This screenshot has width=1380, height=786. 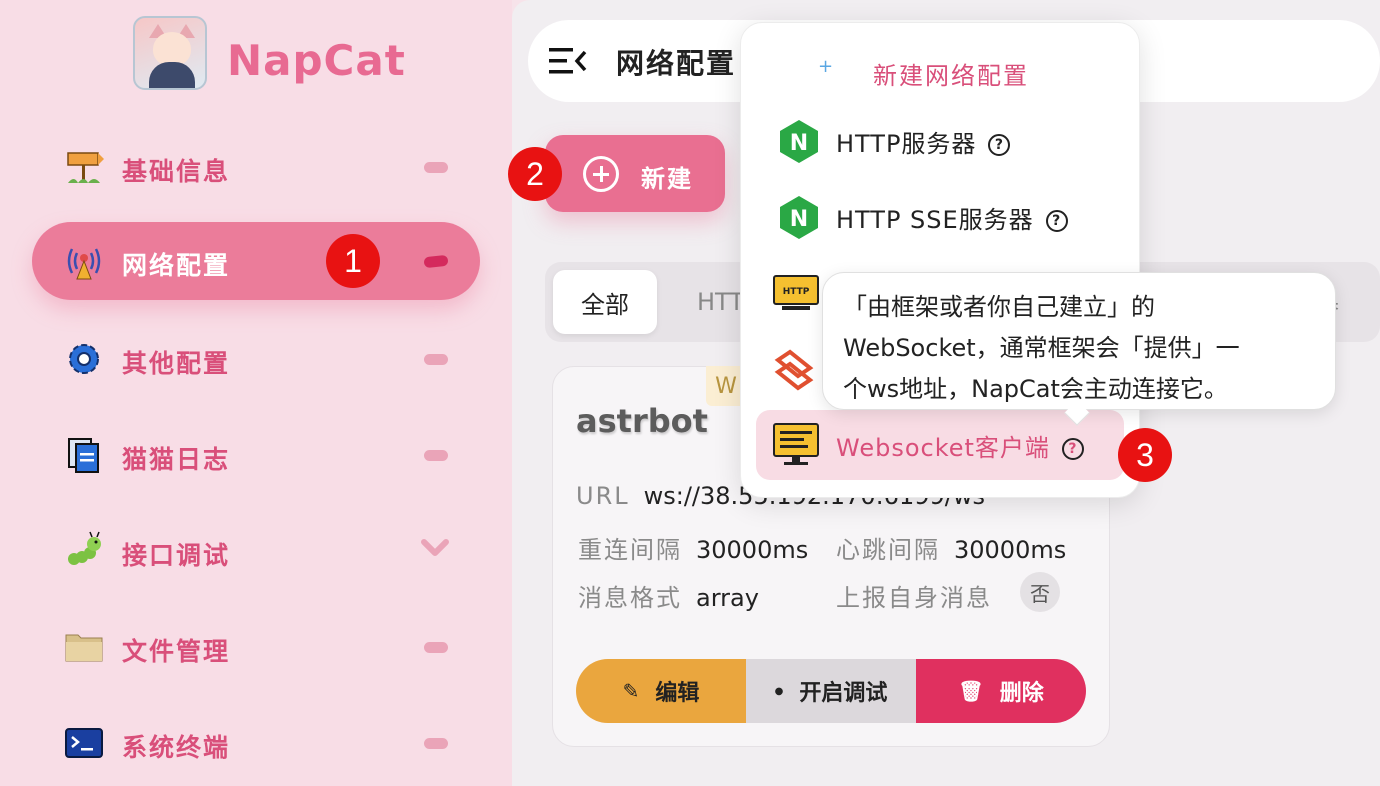 I want to click on reconnect-label: 重连间隔, so click(x=630, y=550).